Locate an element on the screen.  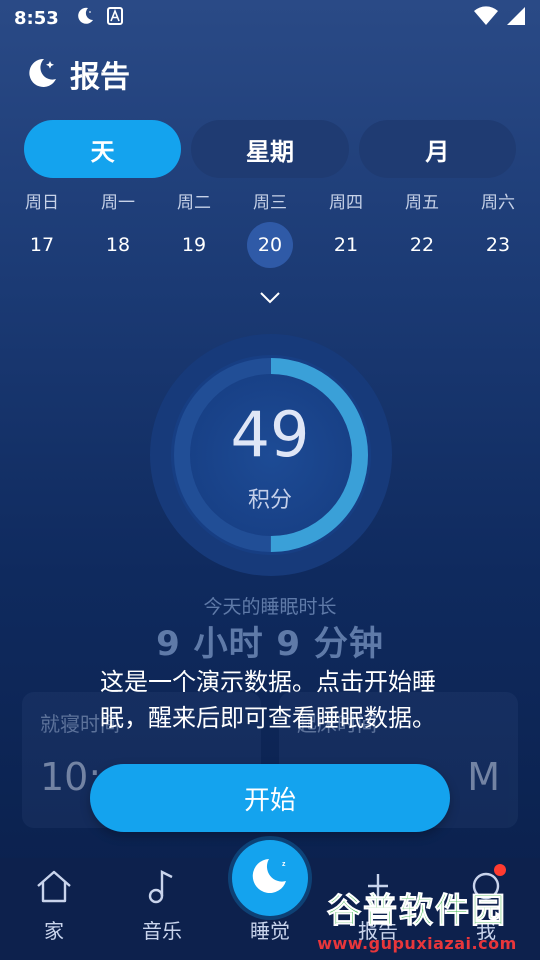
date-item: 21 is located at coordinates (346, 245).